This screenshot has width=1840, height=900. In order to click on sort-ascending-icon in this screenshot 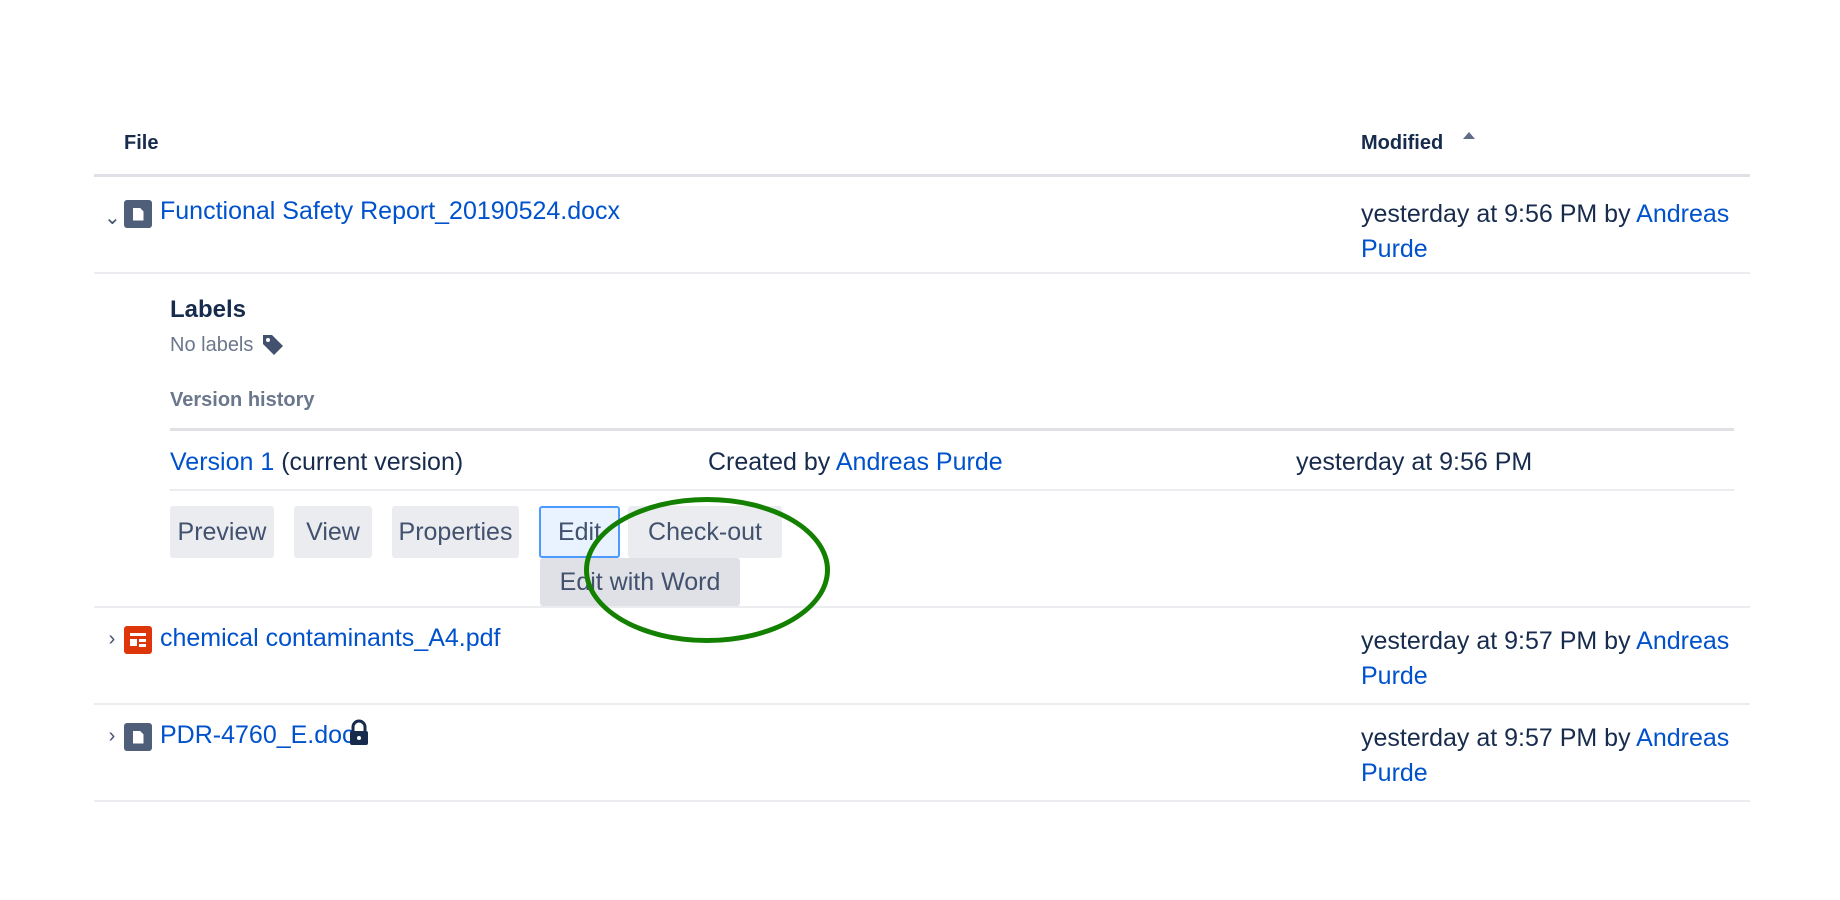, I will do `click(1469, 135)`.